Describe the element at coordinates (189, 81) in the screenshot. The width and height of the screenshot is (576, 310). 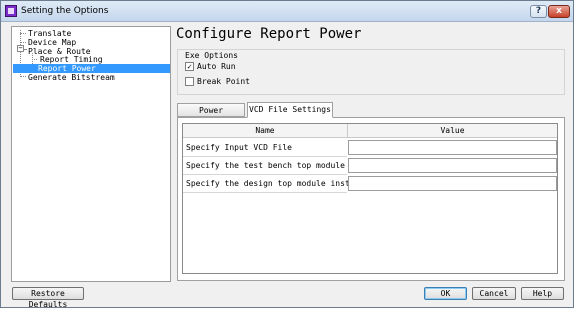
I see `break-point-checkbox` at that location.